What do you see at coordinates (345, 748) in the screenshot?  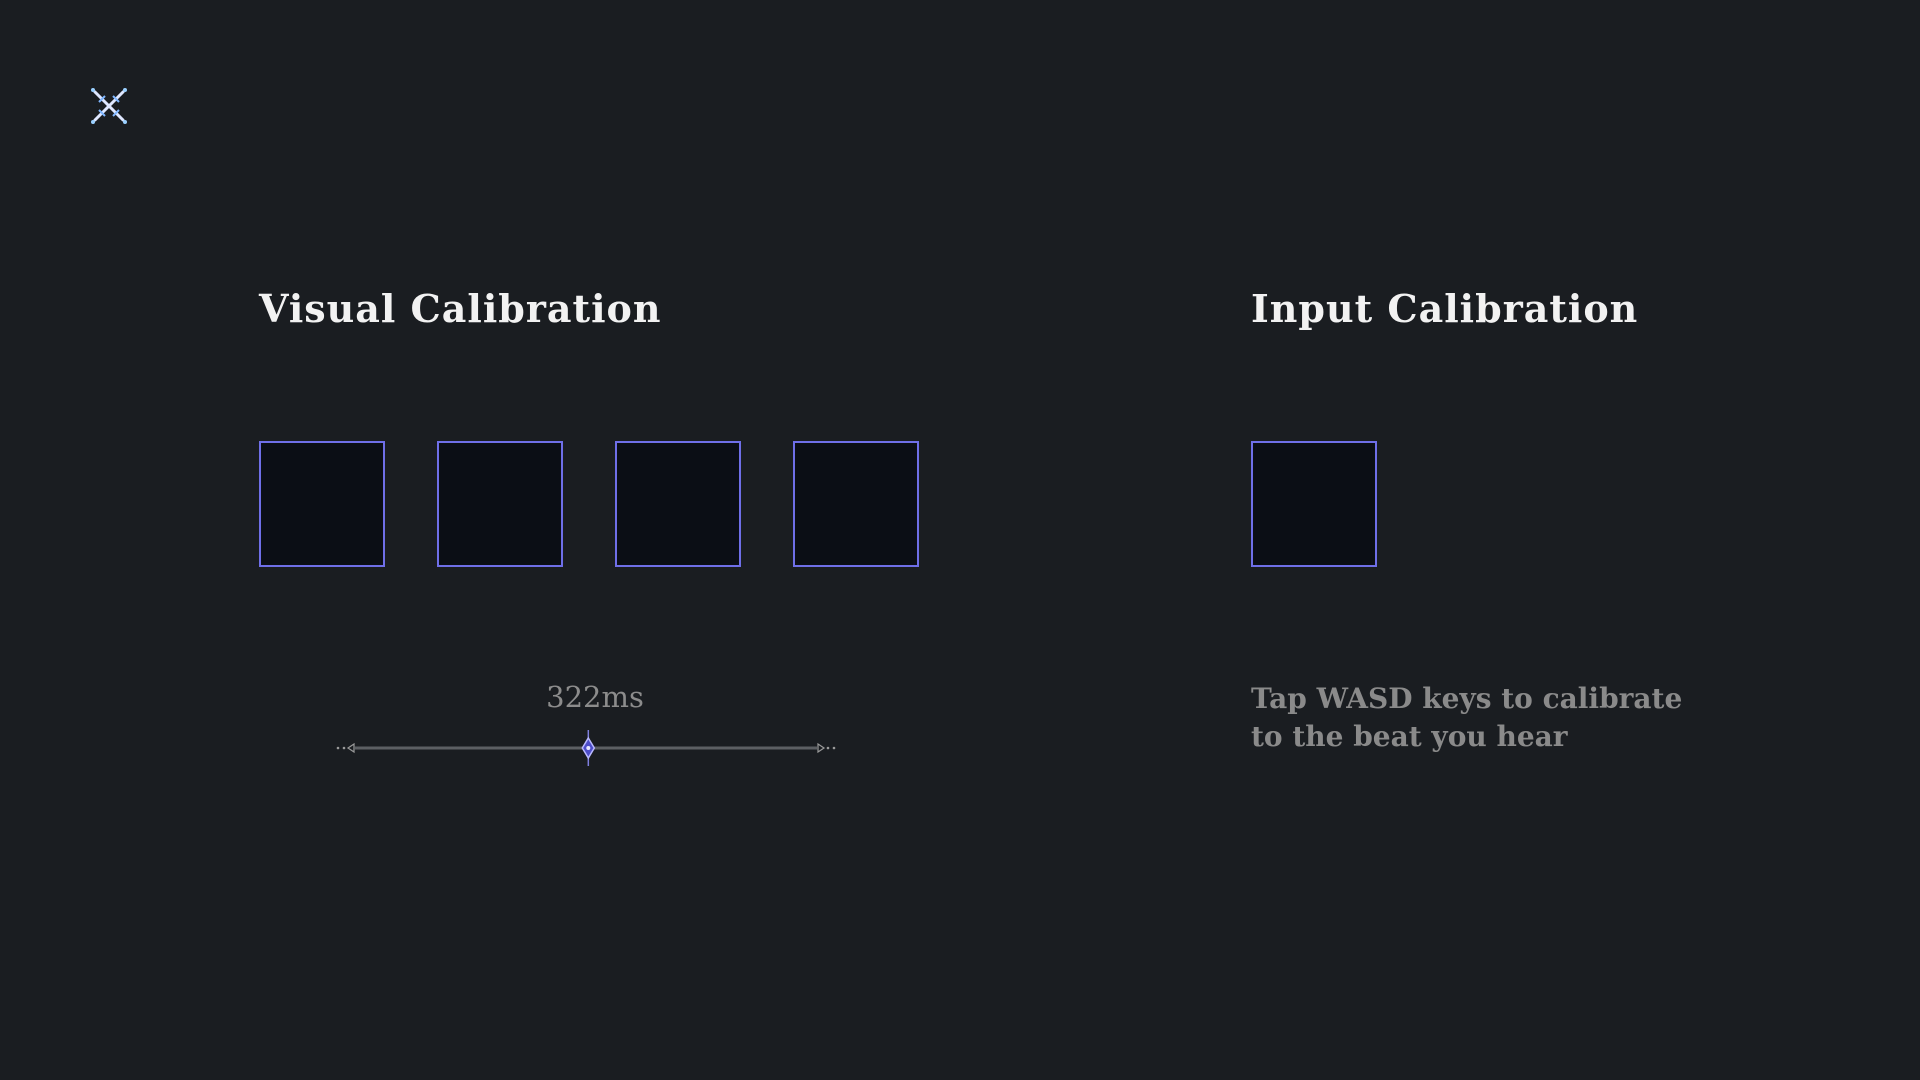 I see `slider-left-end-icon` at bounding box center [345, 748].